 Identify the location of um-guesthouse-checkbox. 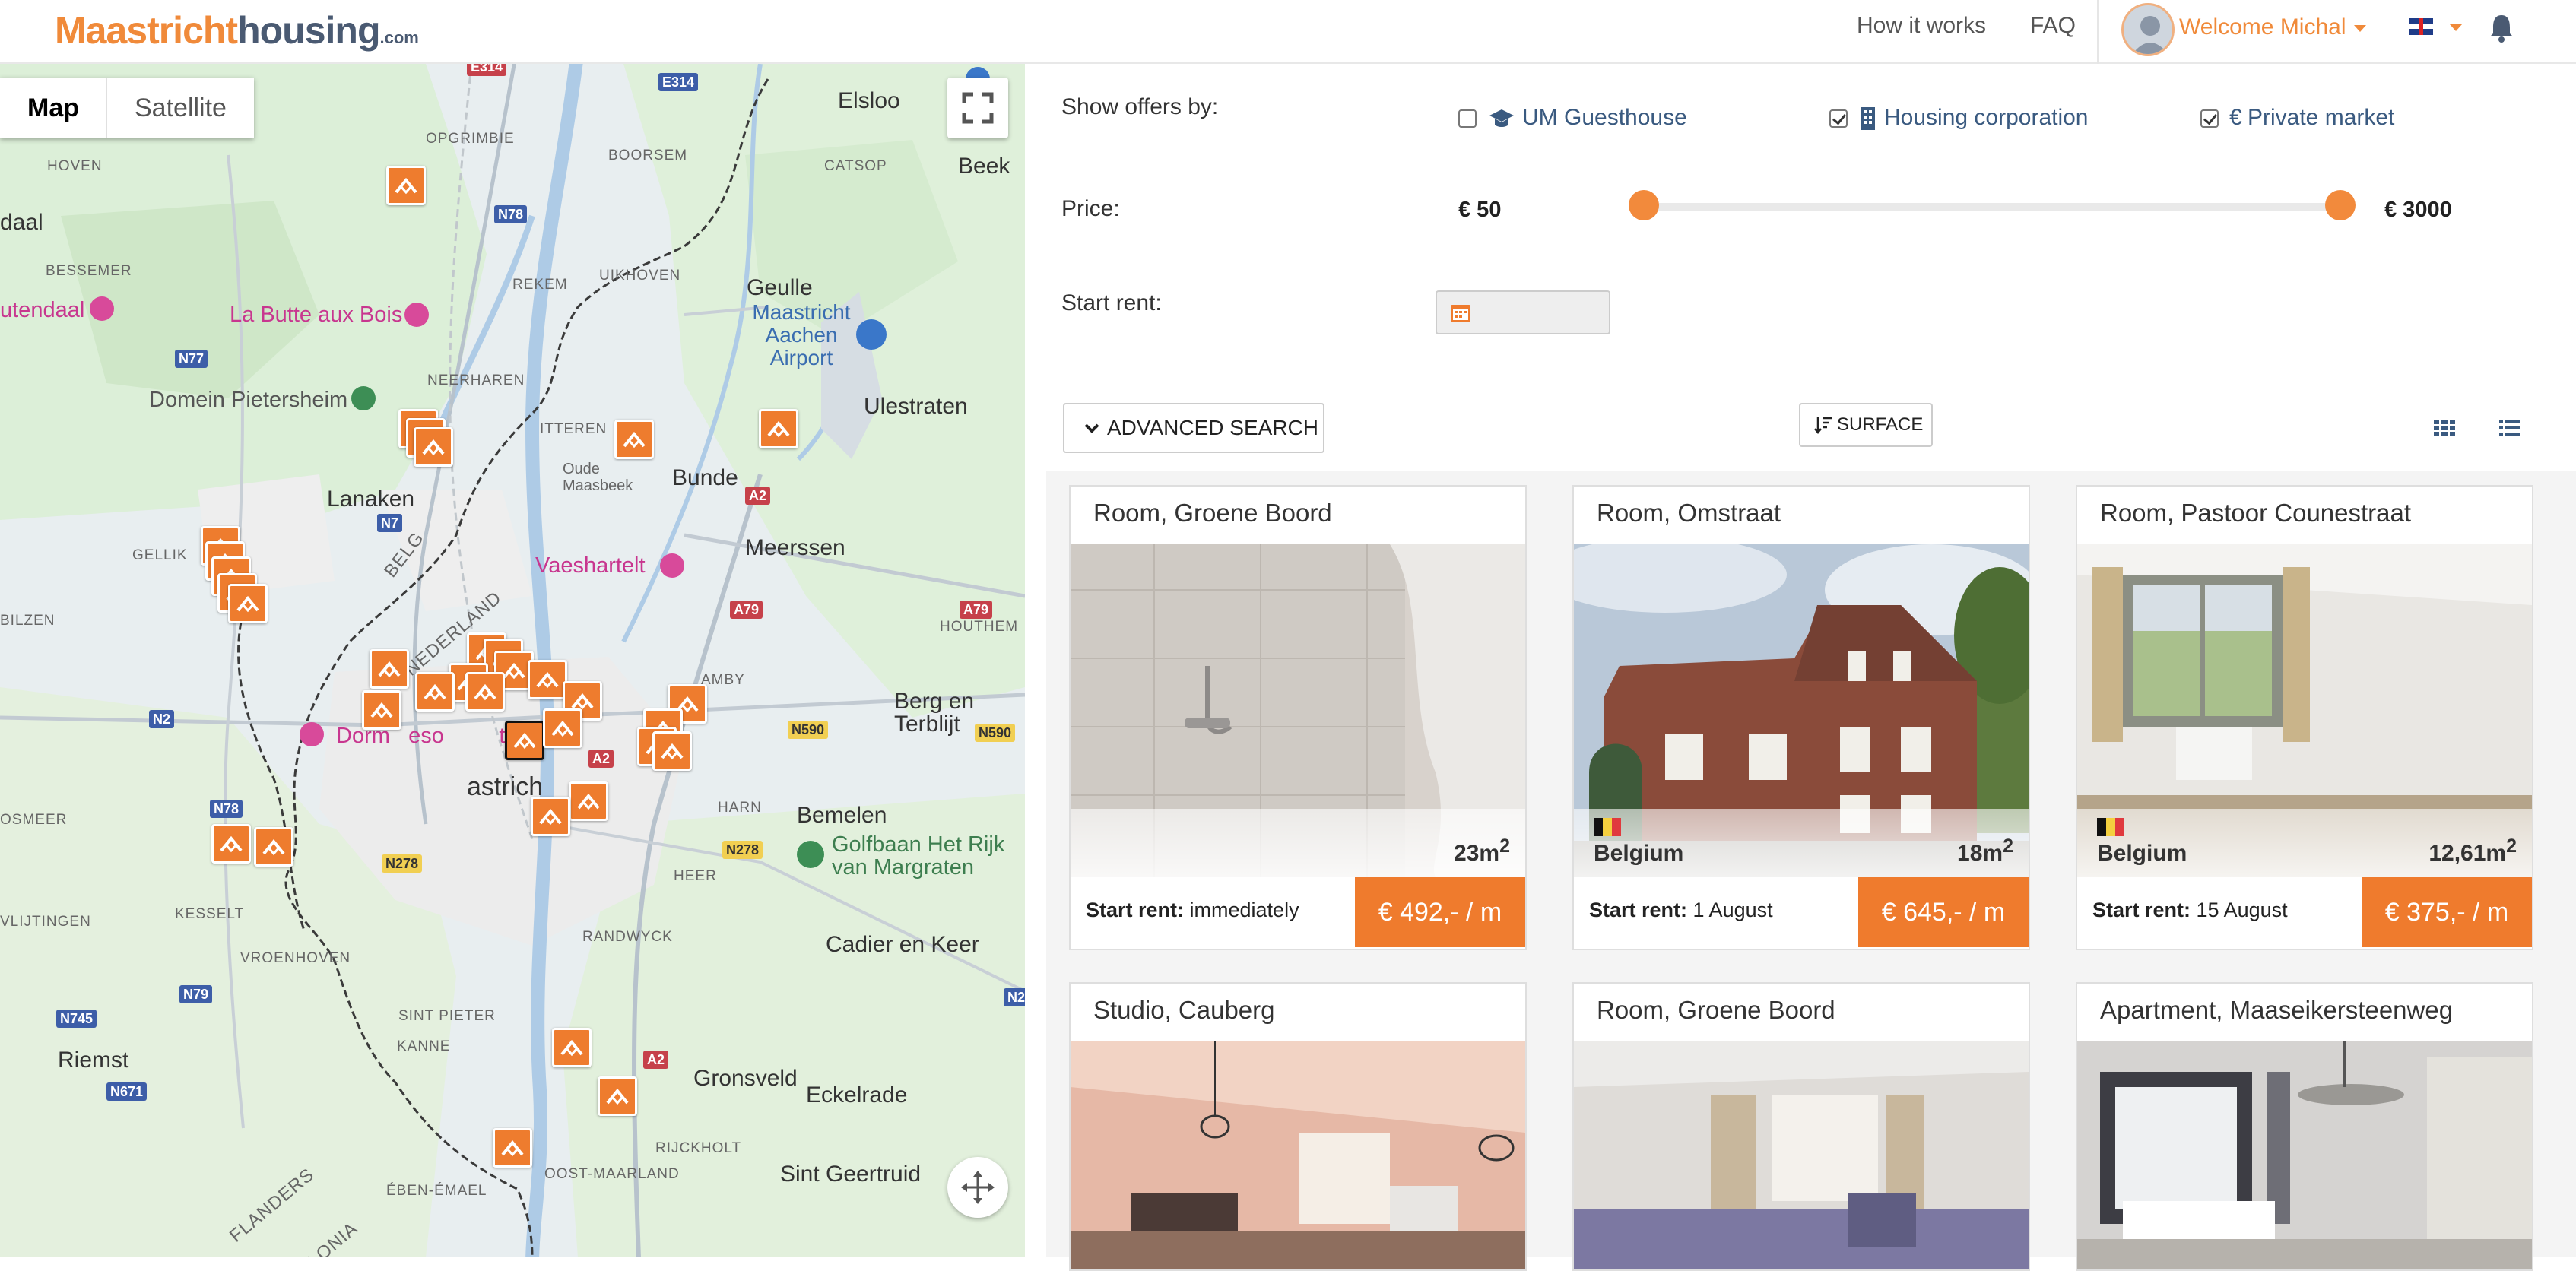
(1467, 118).